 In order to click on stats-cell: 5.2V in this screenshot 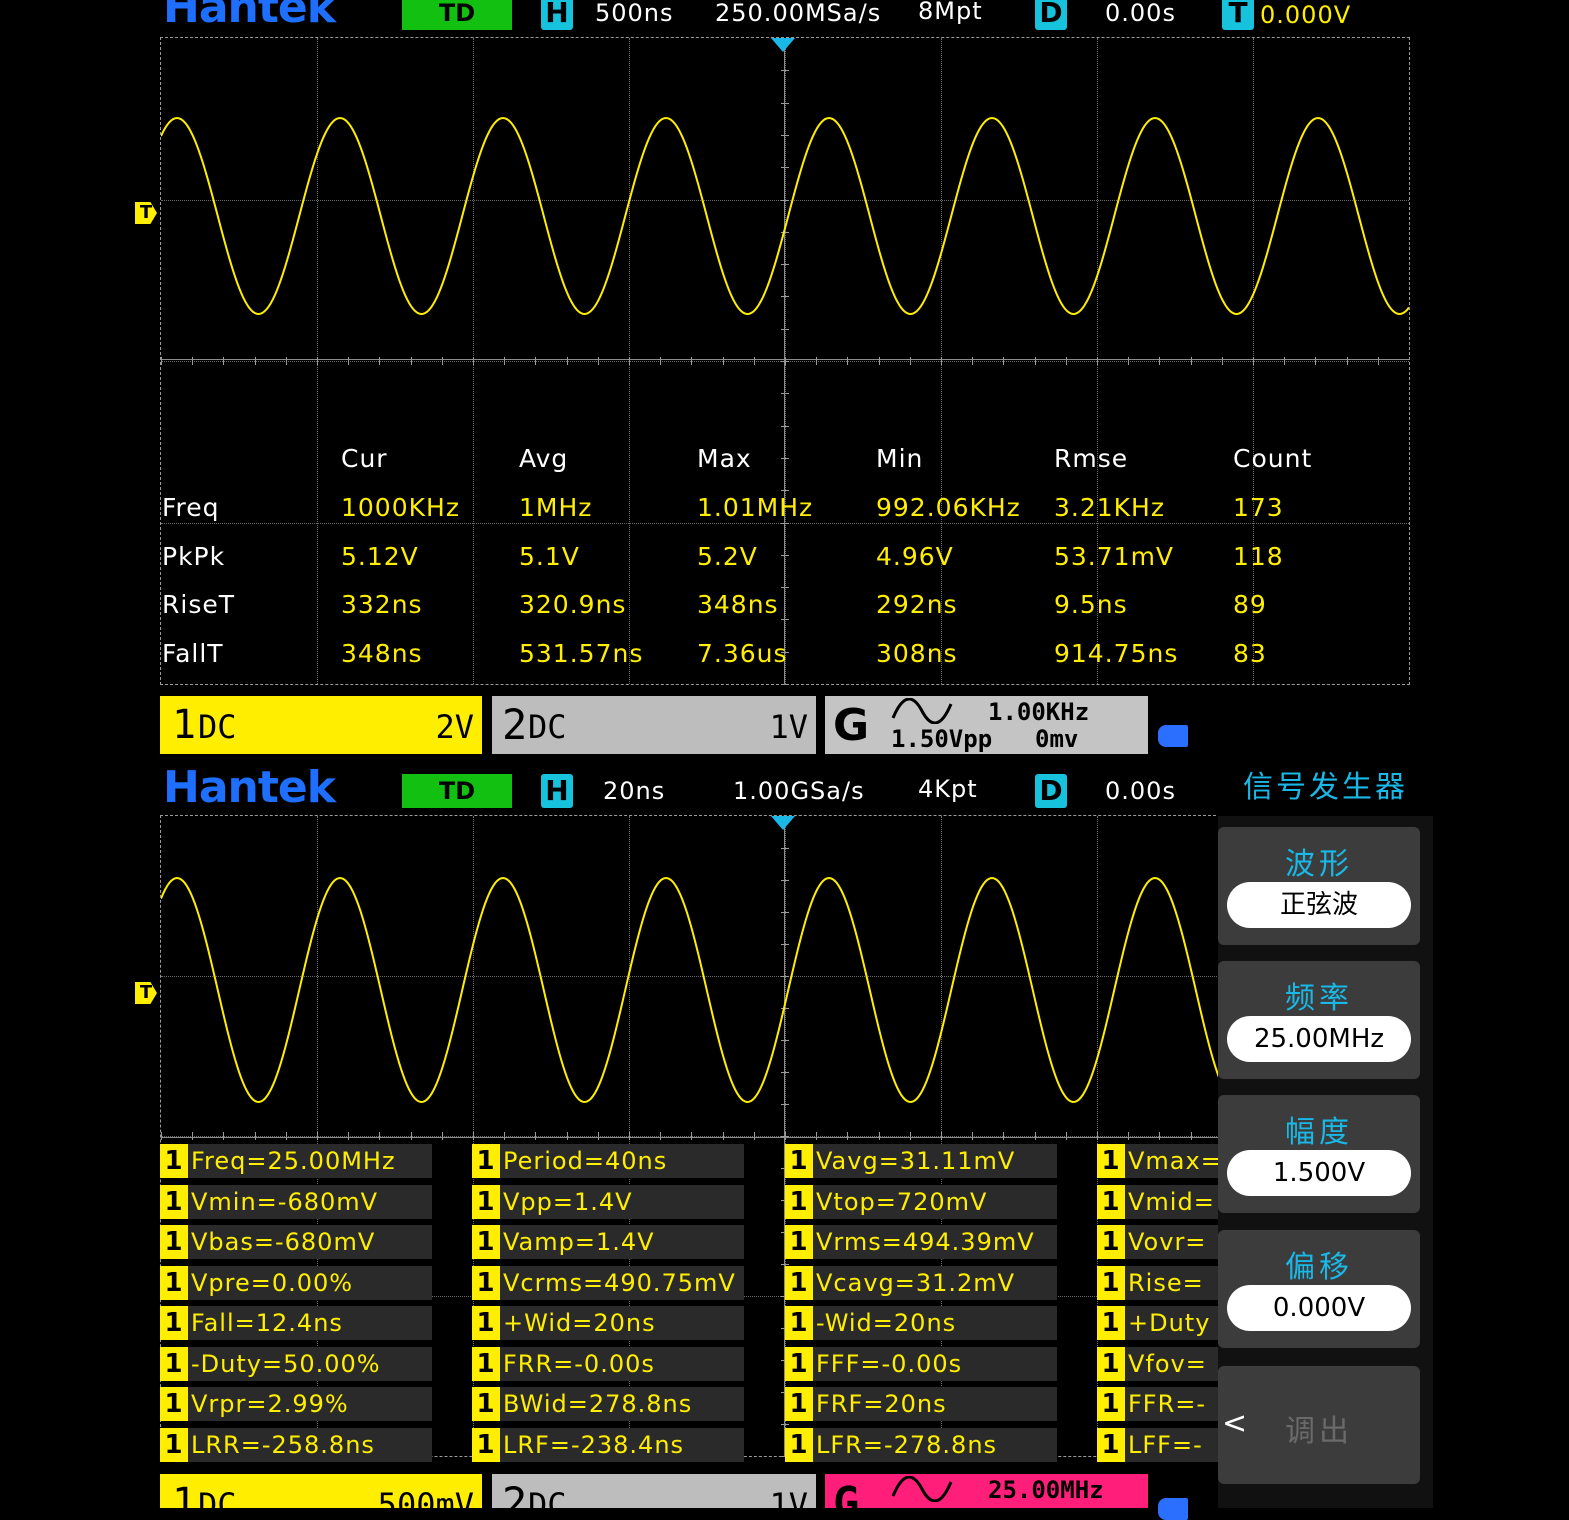, I will do `click(727, 556)`.